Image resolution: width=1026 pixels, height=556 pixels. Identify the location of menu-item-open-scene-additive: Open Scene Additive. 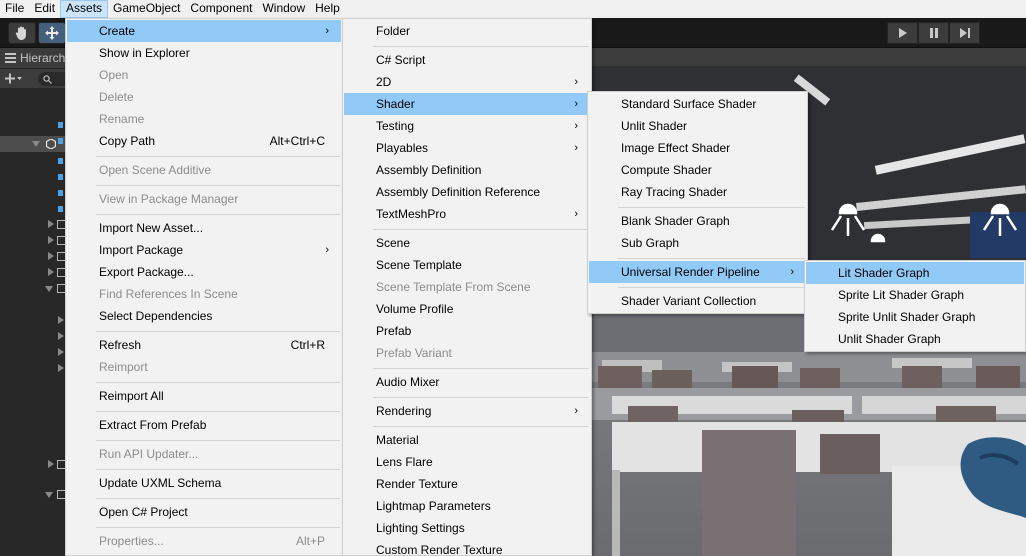
(204, 170).